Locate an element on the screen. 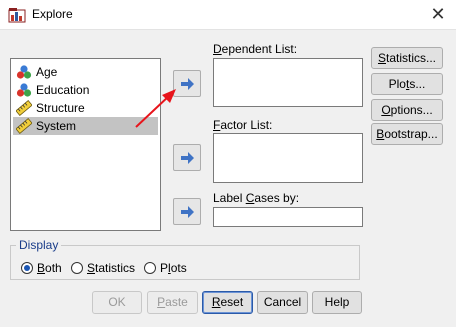 The image size is (456, 327). spss-app-icon is located at coordinates (17, 15).